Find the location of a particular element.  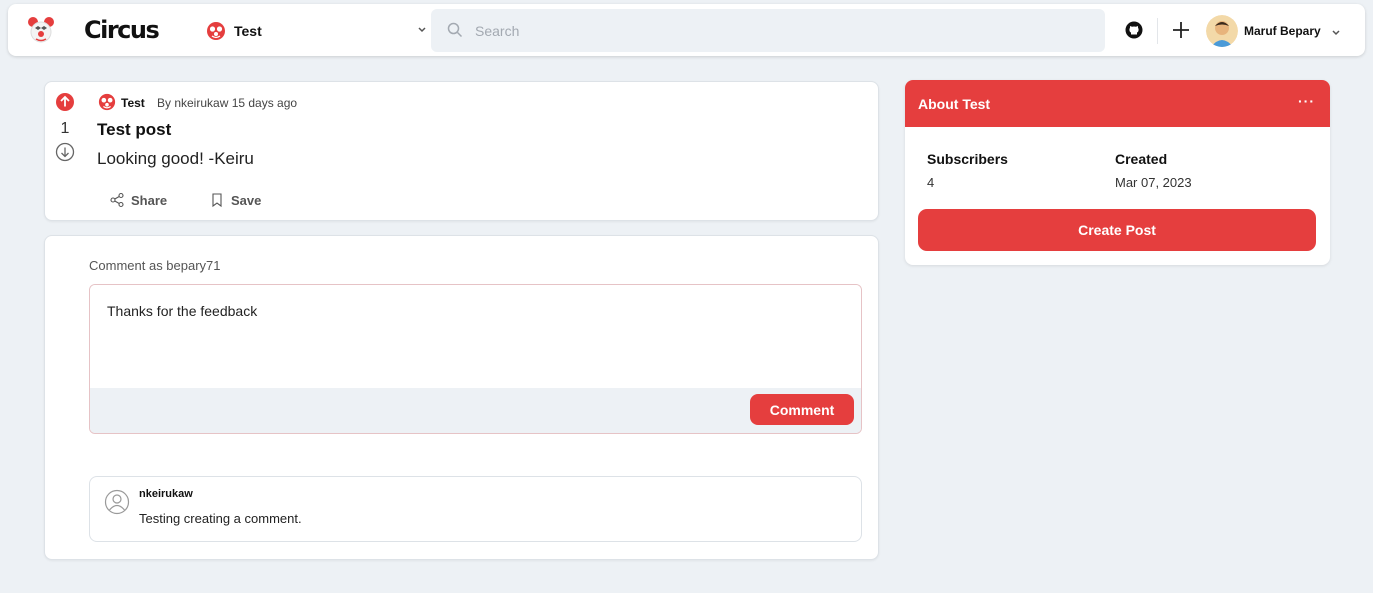

community-selector: Test is located at coordinates (313, 30).